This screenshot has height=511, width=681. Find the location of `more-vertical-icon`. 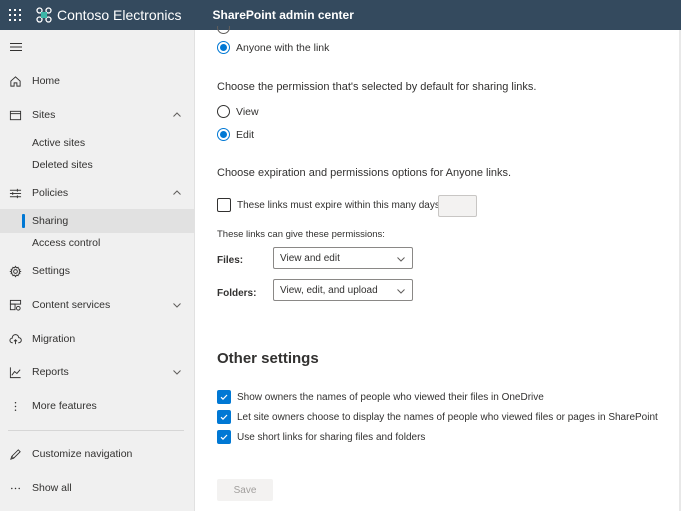

more-vertical-icon is located at coordinates (15, 406).